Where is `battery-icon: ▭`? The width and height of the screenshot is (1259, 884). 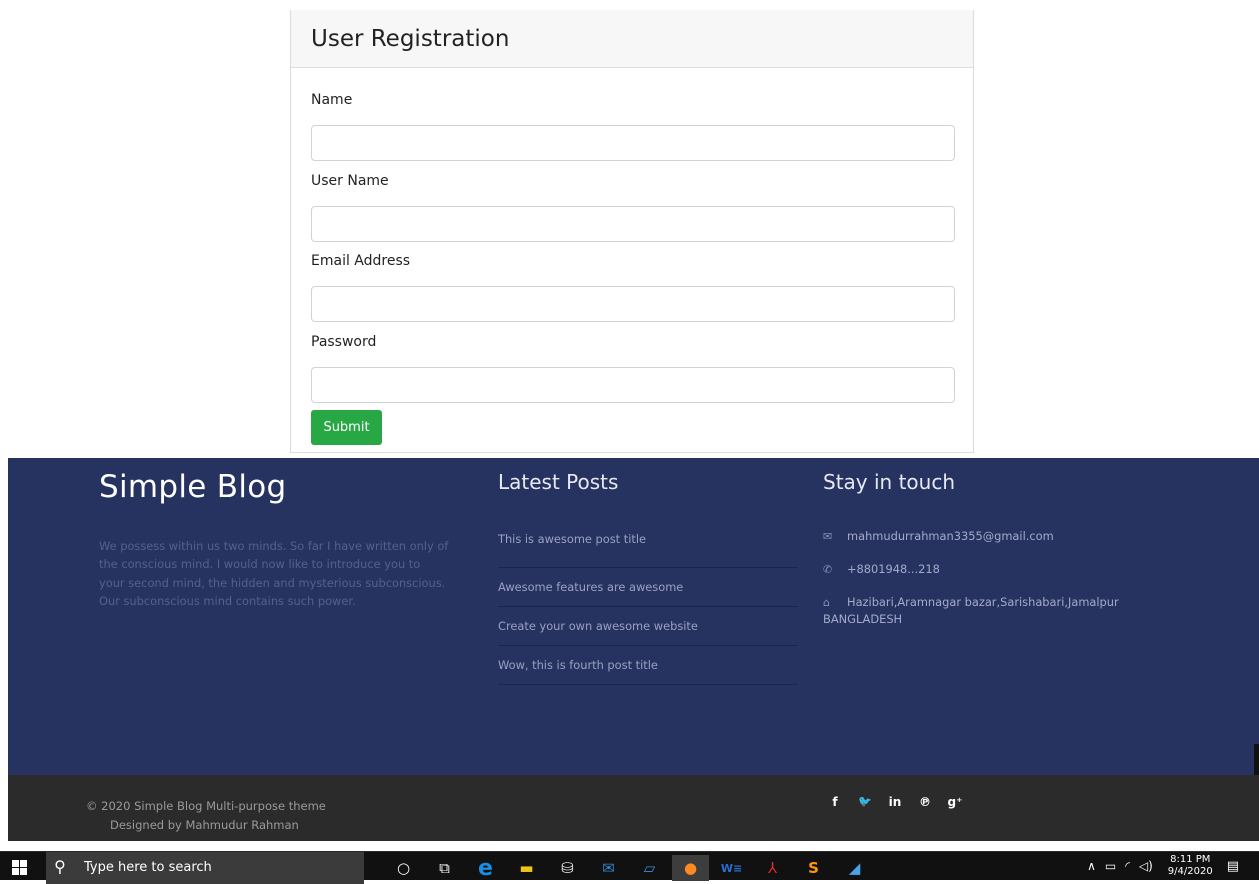
battery-icon: ▭ is located at coordinates (1110, 866).